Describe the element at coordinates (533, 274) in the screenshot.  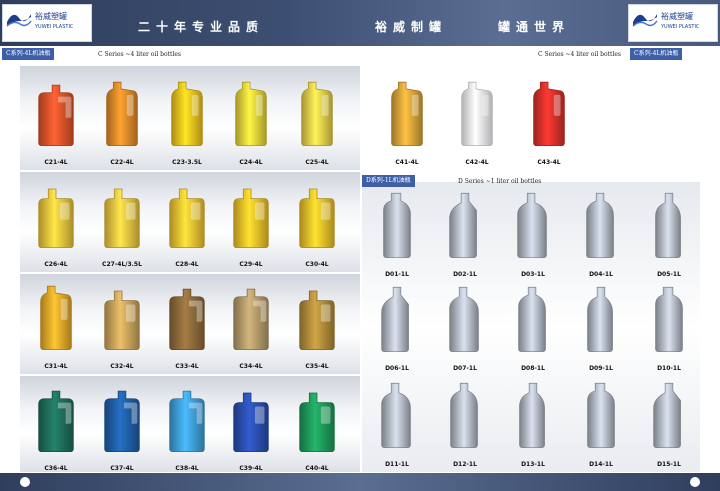
I see `product-label: D03-1L` at that location.